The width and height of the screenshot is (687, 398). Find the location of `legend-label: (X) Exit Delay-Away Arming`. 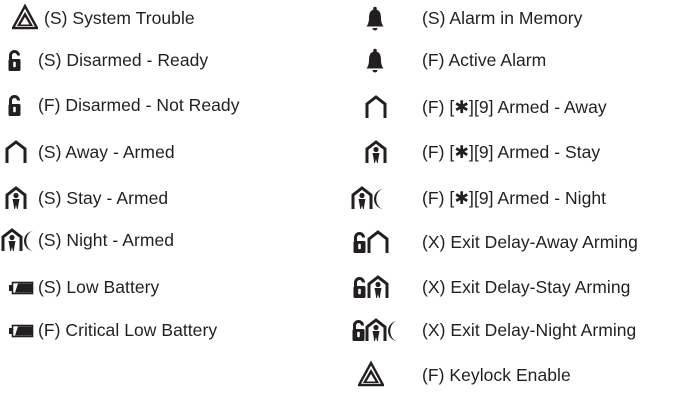

legend-label: (X) Exit Delay-Away Arming is located at coordinates (530, 242).